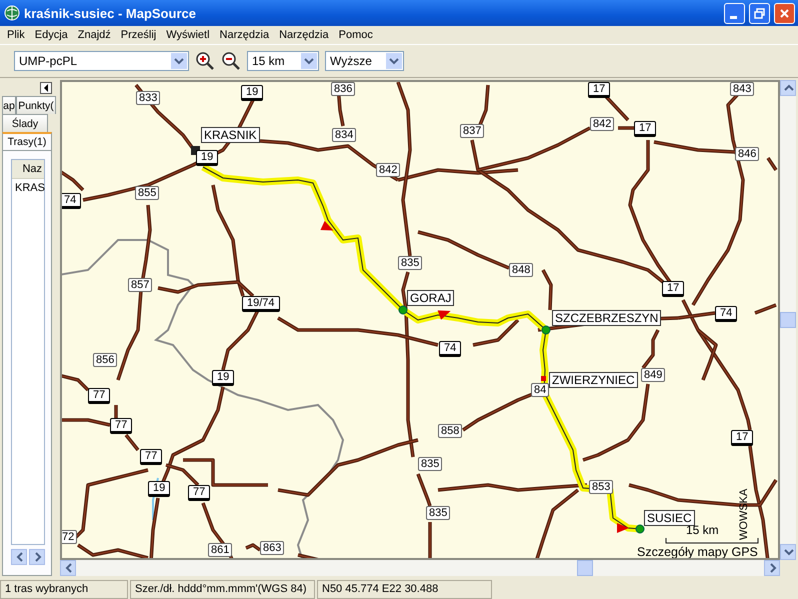  Describe the element at coordinates (261, 304) in the screenshot. I see `road-number-label: 19/74` at that location.